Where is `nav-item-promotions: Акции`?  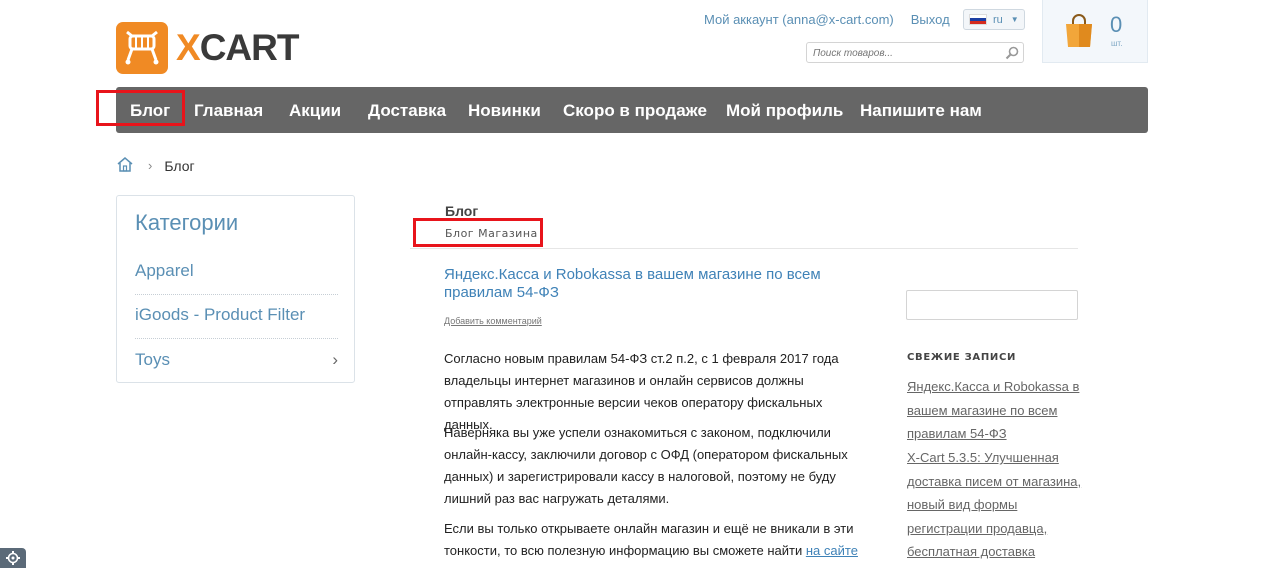
nav-item-promotions: Акции is located at coordinates (315, 111).